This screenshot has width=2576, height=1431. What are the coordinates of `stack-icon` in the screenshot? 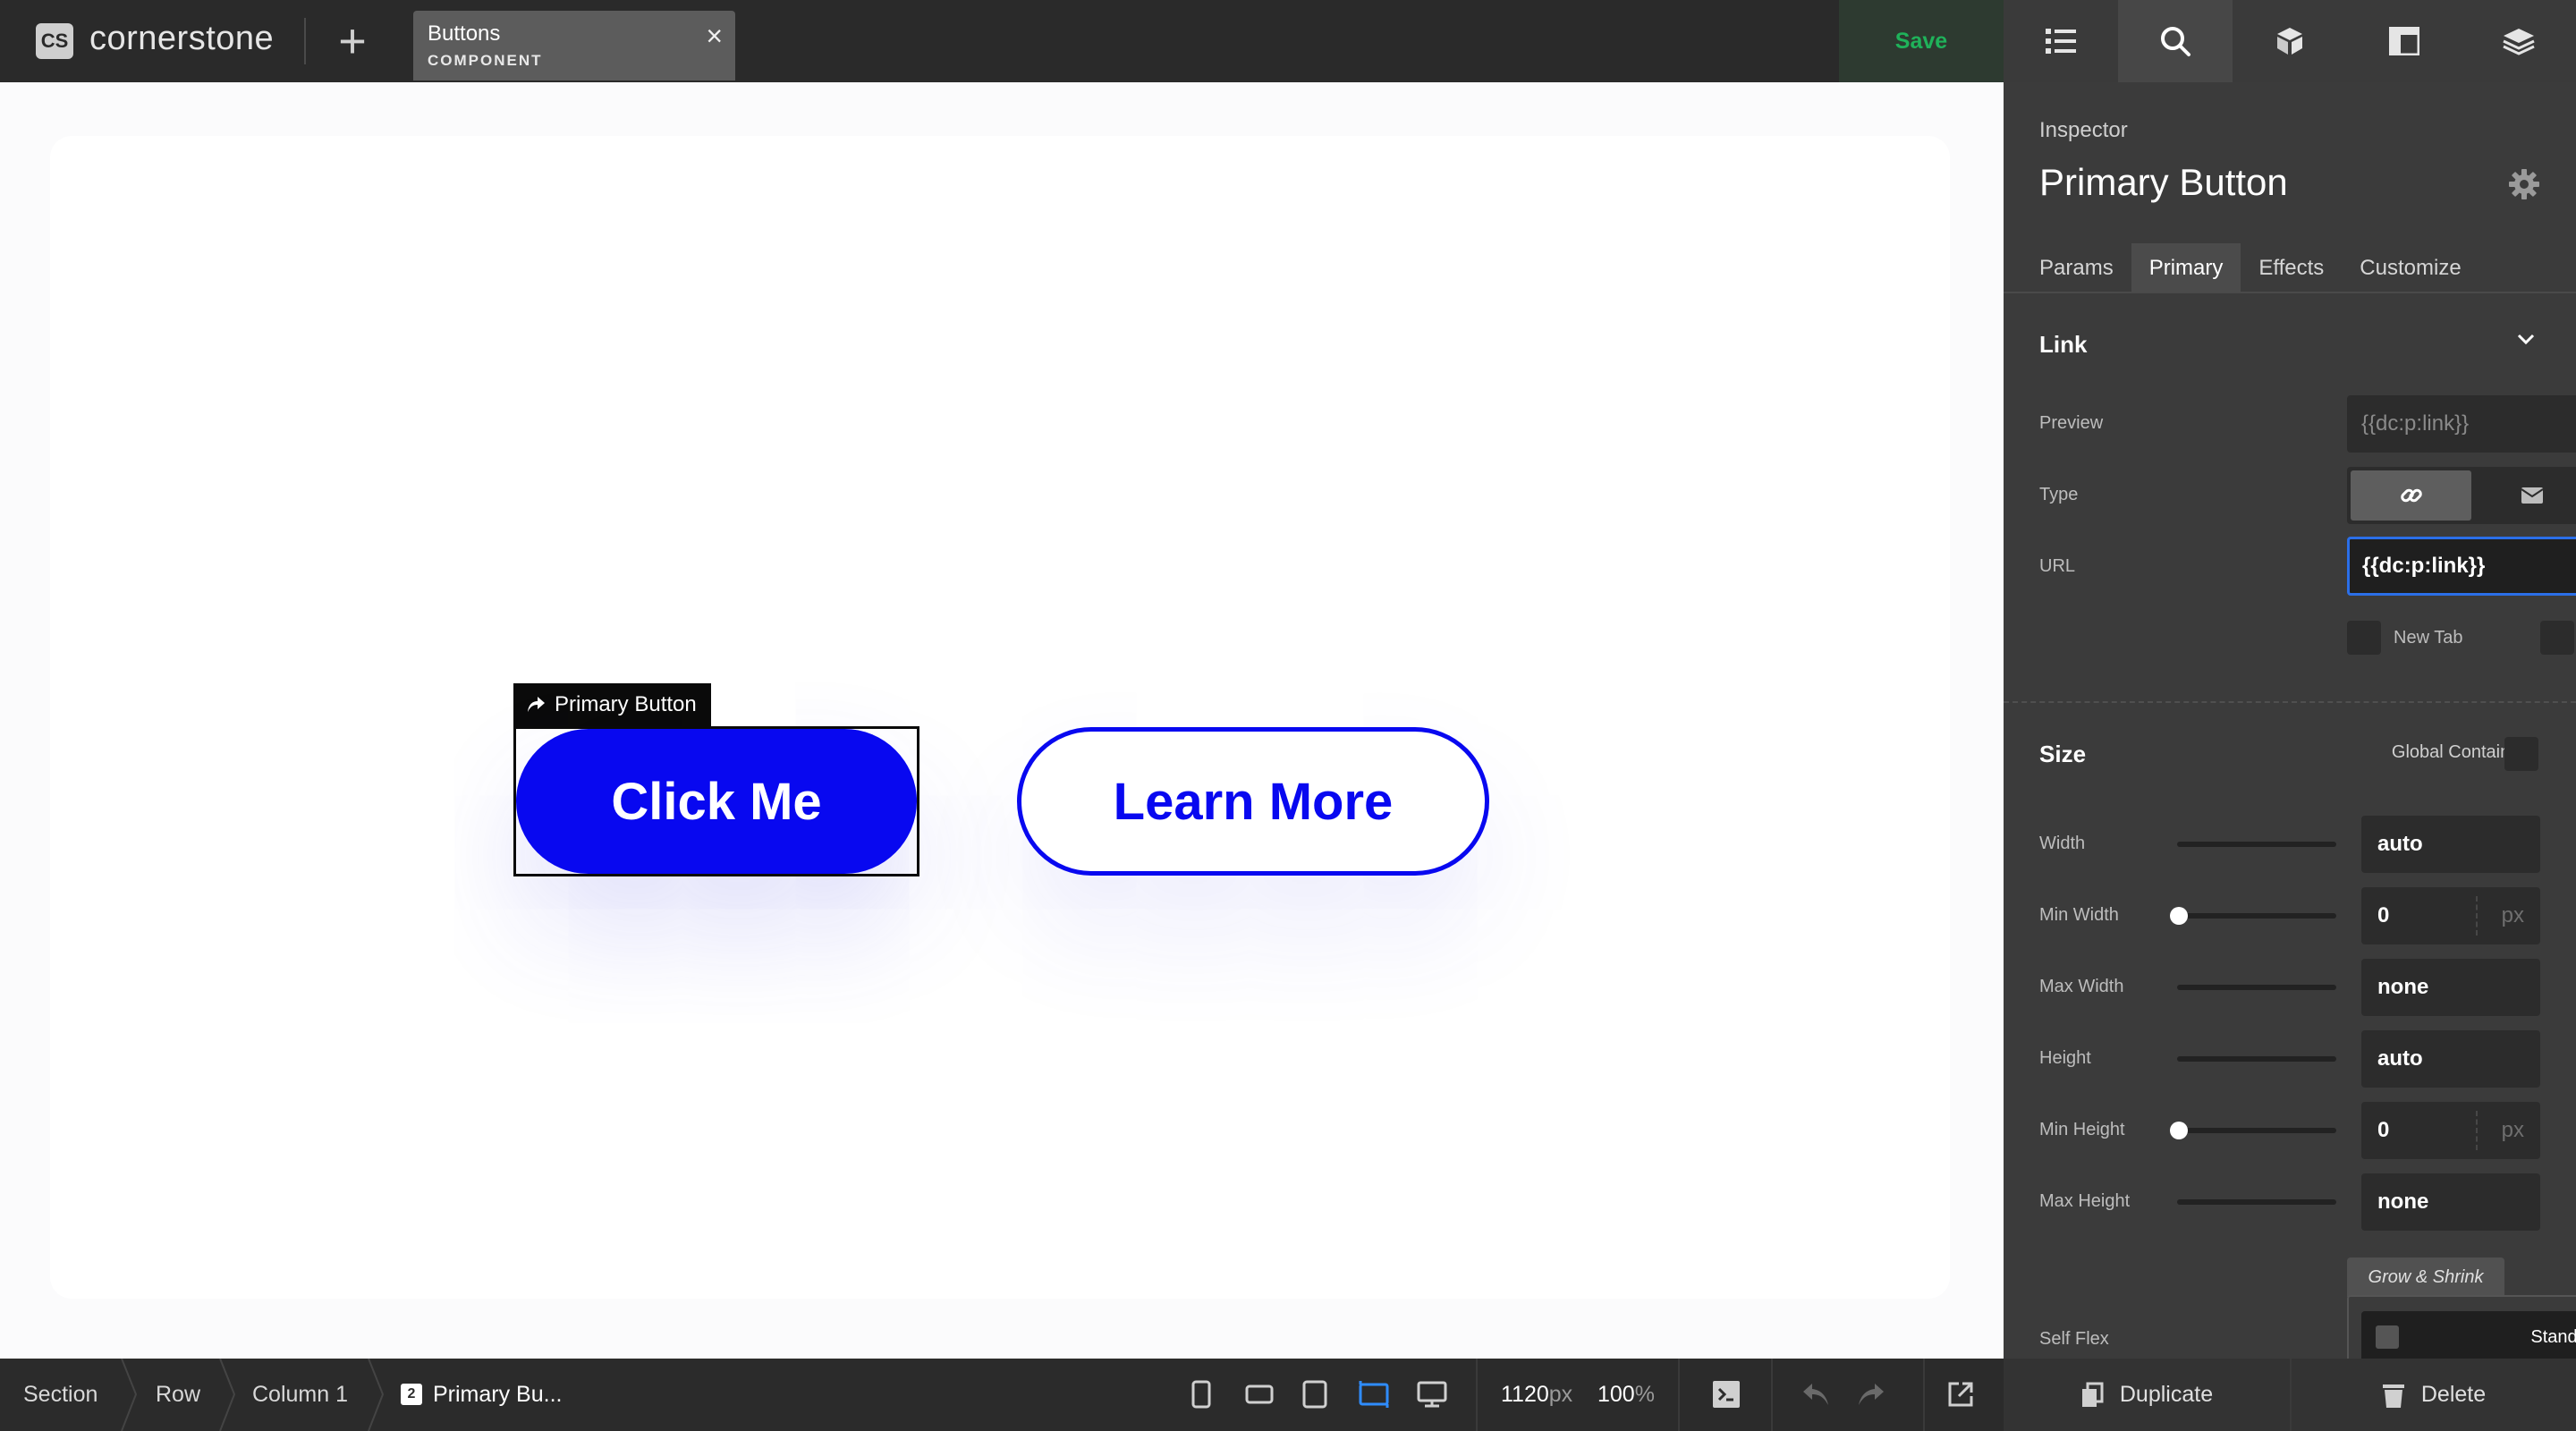 It's located at (2519, 42).